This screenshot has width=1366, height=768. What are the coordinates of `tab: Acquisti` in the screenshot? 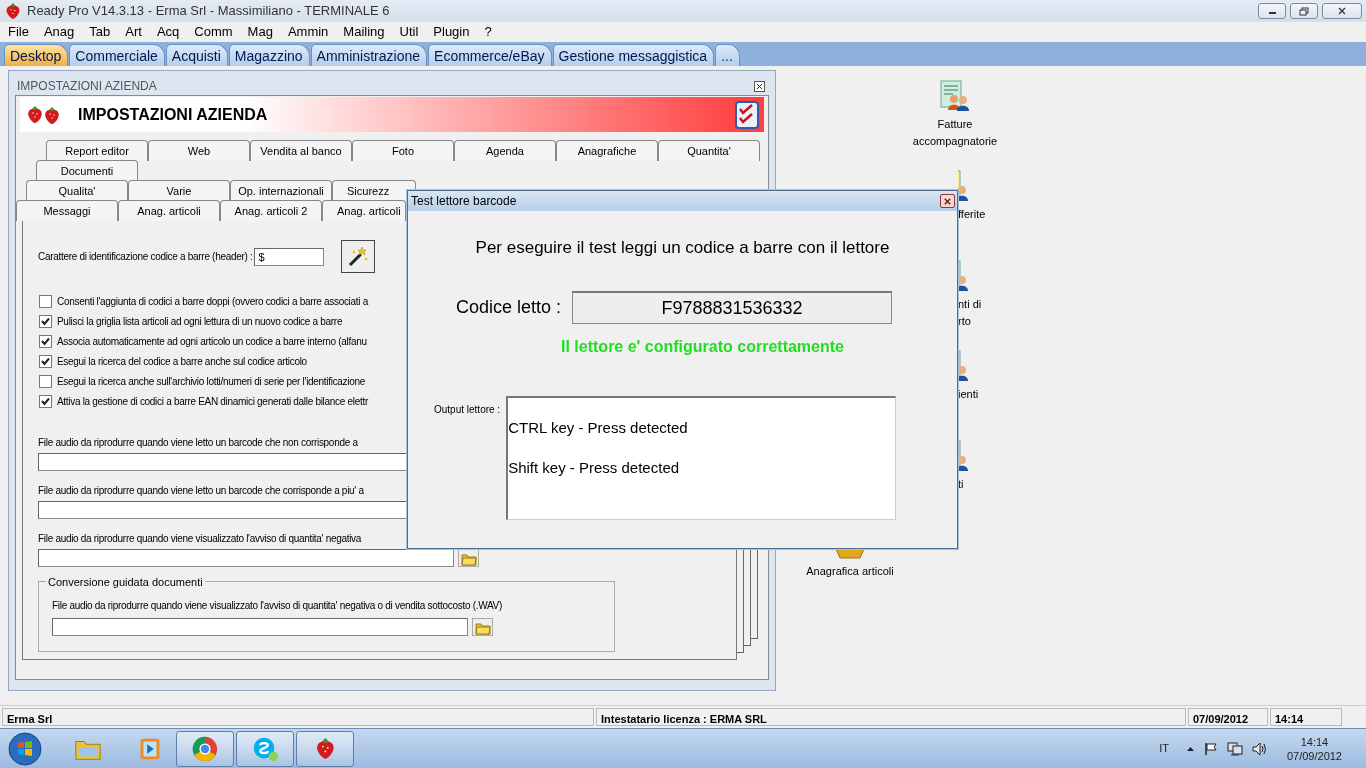 It's located at (196, 55).